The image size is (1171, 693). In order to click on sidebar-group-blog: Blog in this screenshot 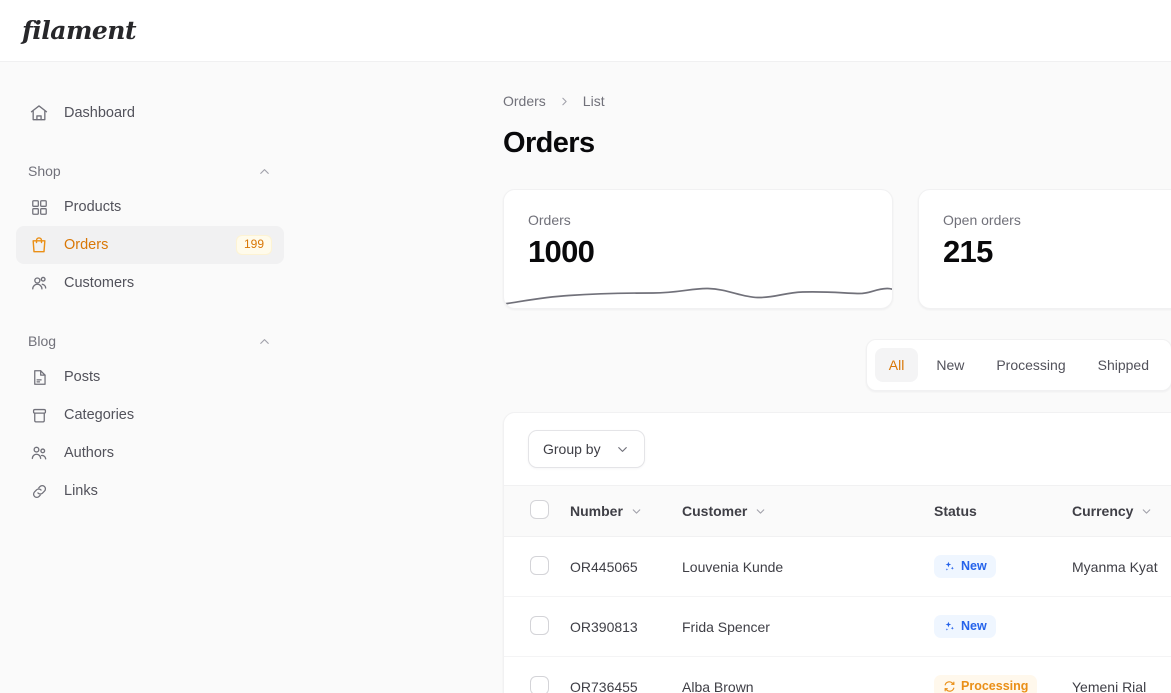, I will do `click(150, 341)`.